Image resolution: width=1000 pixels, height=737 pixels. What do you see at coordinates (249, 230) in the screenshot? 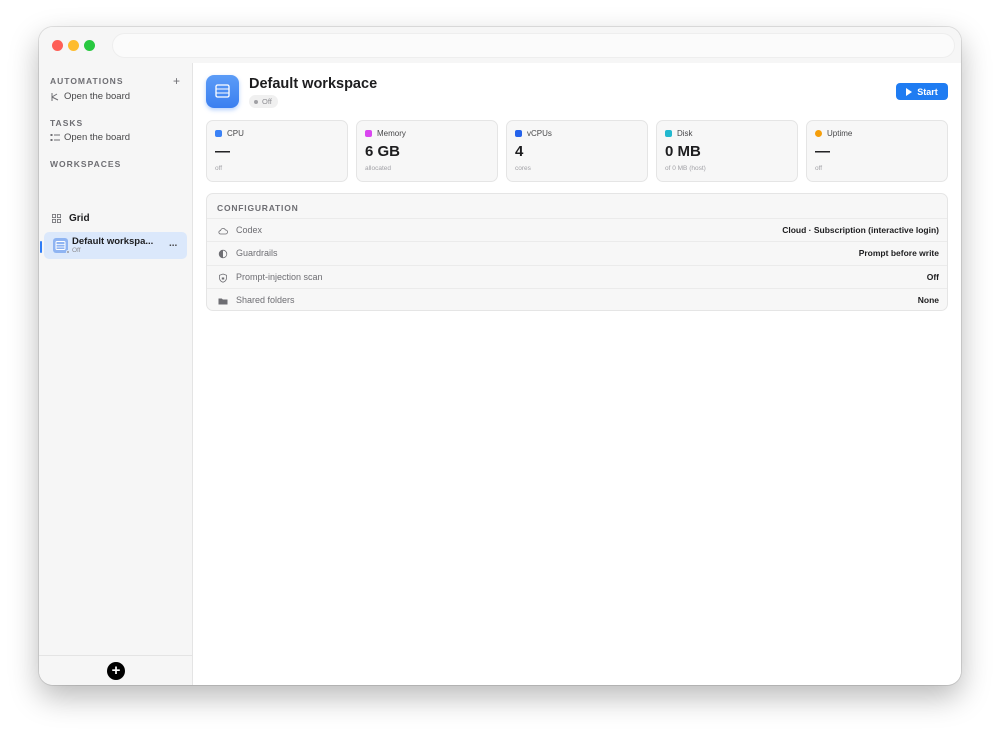
I see `config-label: Codex` at bounding box center [249, 230].